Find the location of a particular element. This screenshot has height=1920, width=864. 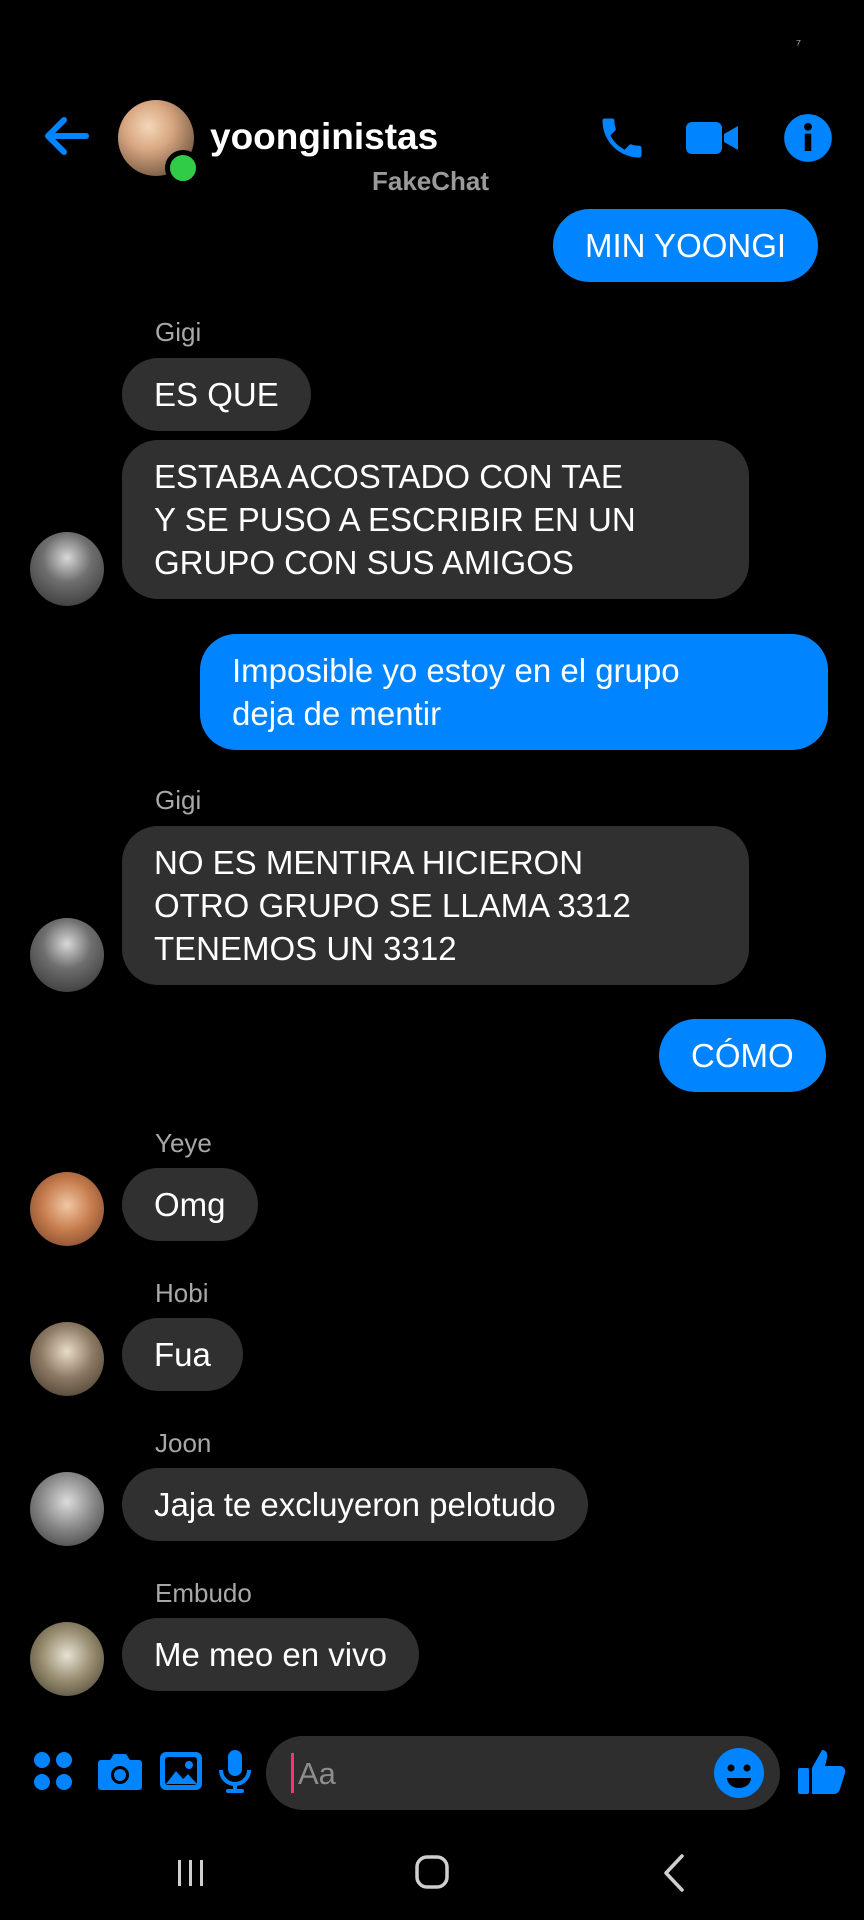

outgoing-message: MIN YOONGI is located at coordinates (686, 245).